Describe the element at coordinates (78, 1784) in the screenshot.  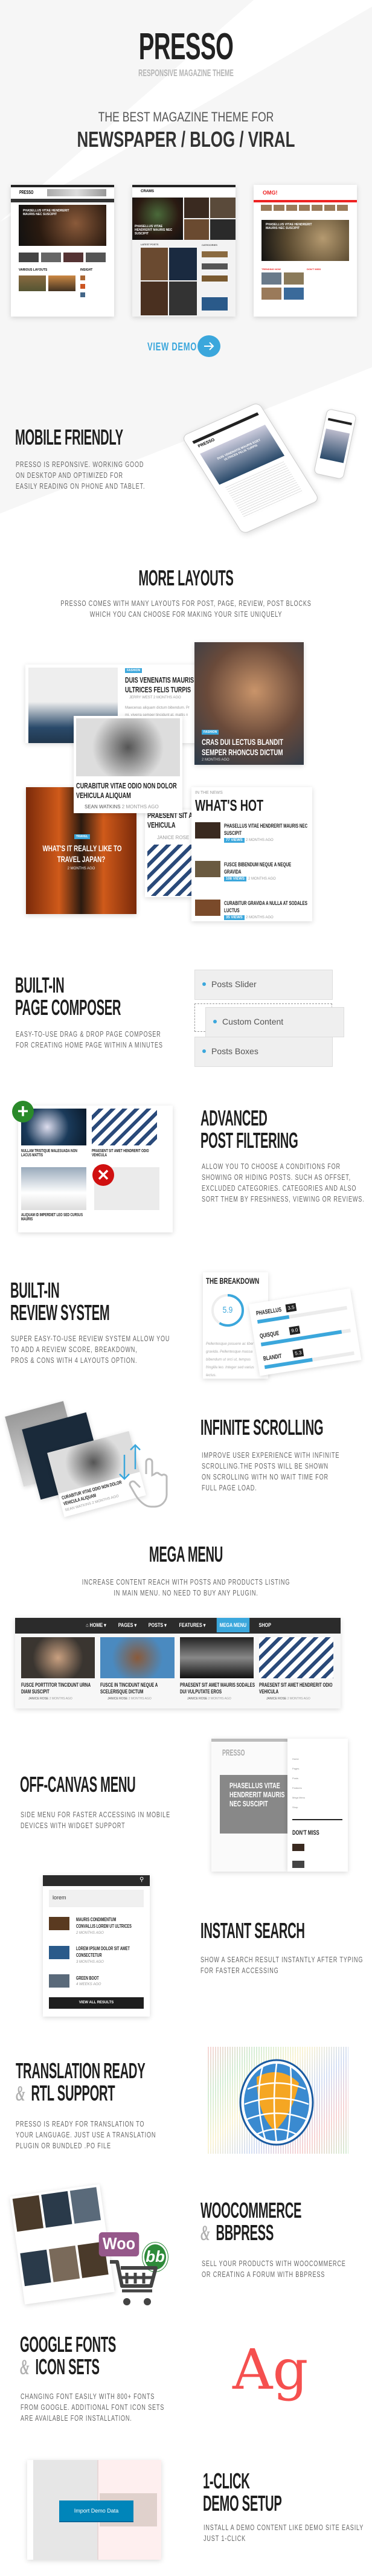
I see `section-title: OFF-CANVAS MENU` at that location.